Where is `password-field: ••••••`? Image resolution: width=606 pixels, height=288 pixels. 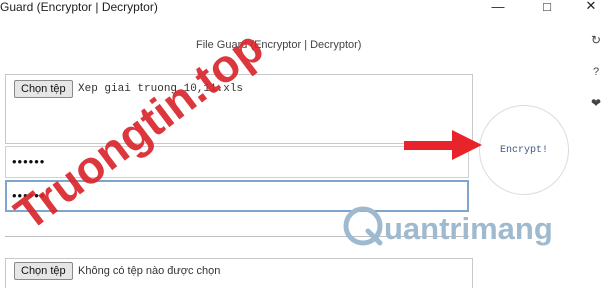 password-field: •••••• is located at coordinates (237, 162).